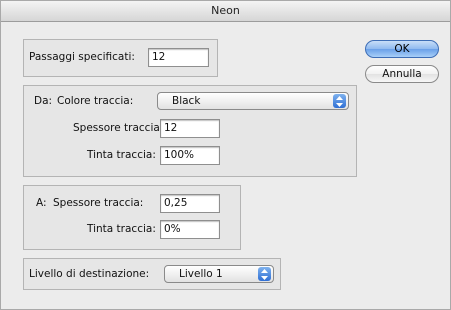  Describe the element at coordinates (89, 274) in the screenshot. I see `destination-label: Livello di destinazione:` at that location.